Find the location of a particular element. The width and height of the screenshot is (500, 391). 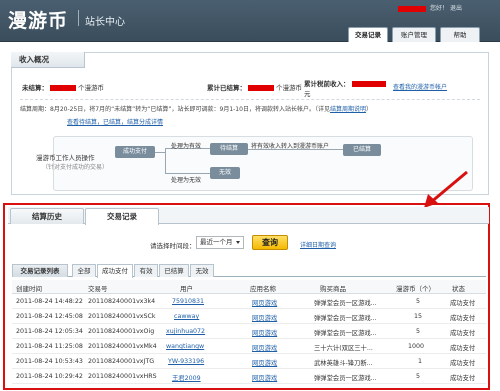

filter-tab-settled: 已结算 is located at coordinates (174, 270).